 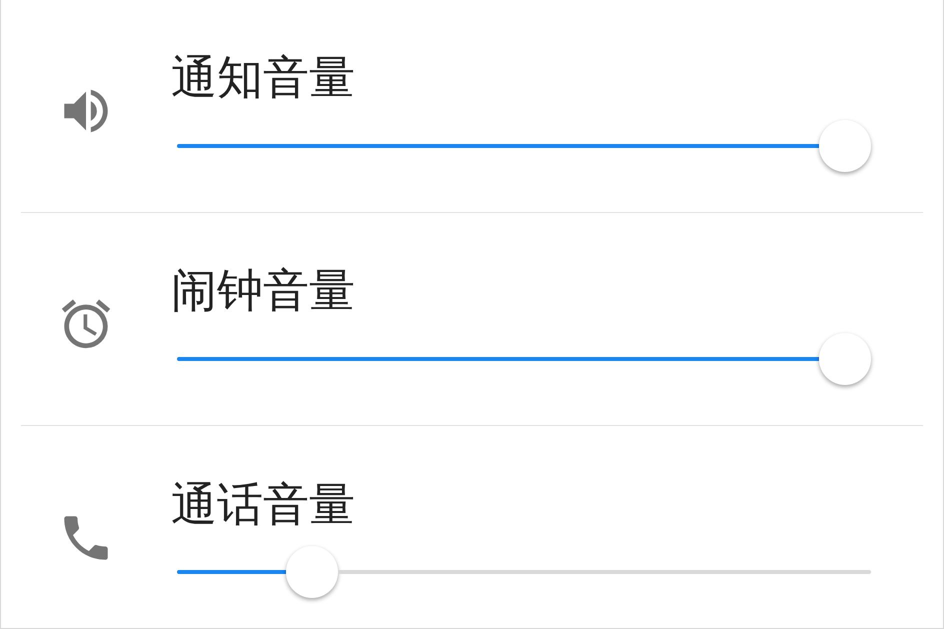 I want to click on volume-title: 通知音量, so click(x=263, y=78).